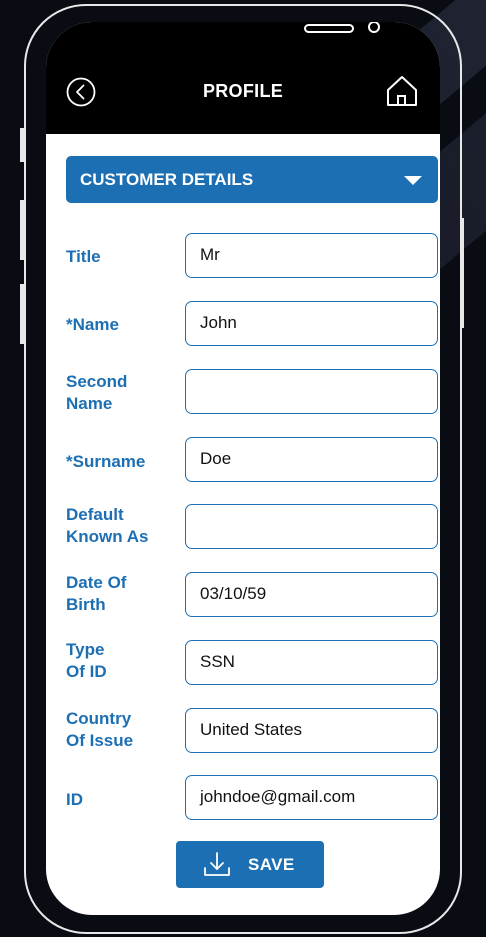 This screenshot has width=486, height=937. Describe the element at coordinates (89, 403) in the screenshot. I see `second-name-label-line2: Name` at that location.